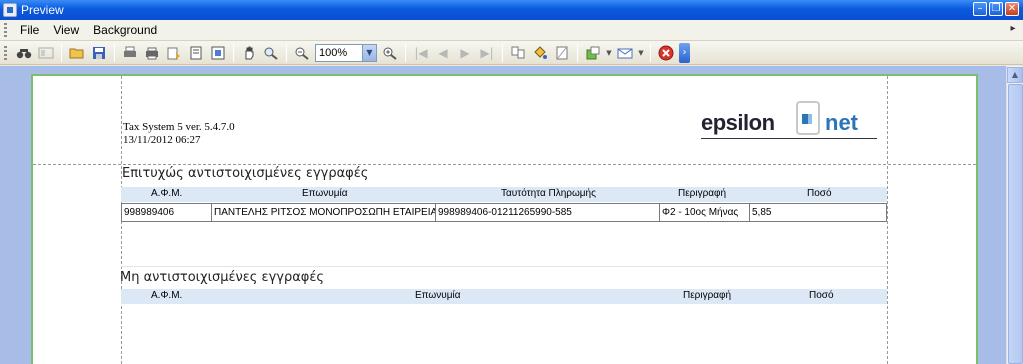 The image size is (1023, 364). What do you see at coordinates (421, 53) in the screenshot?
I see `first-page-icon: |◀` at bounding box center [421, 53].